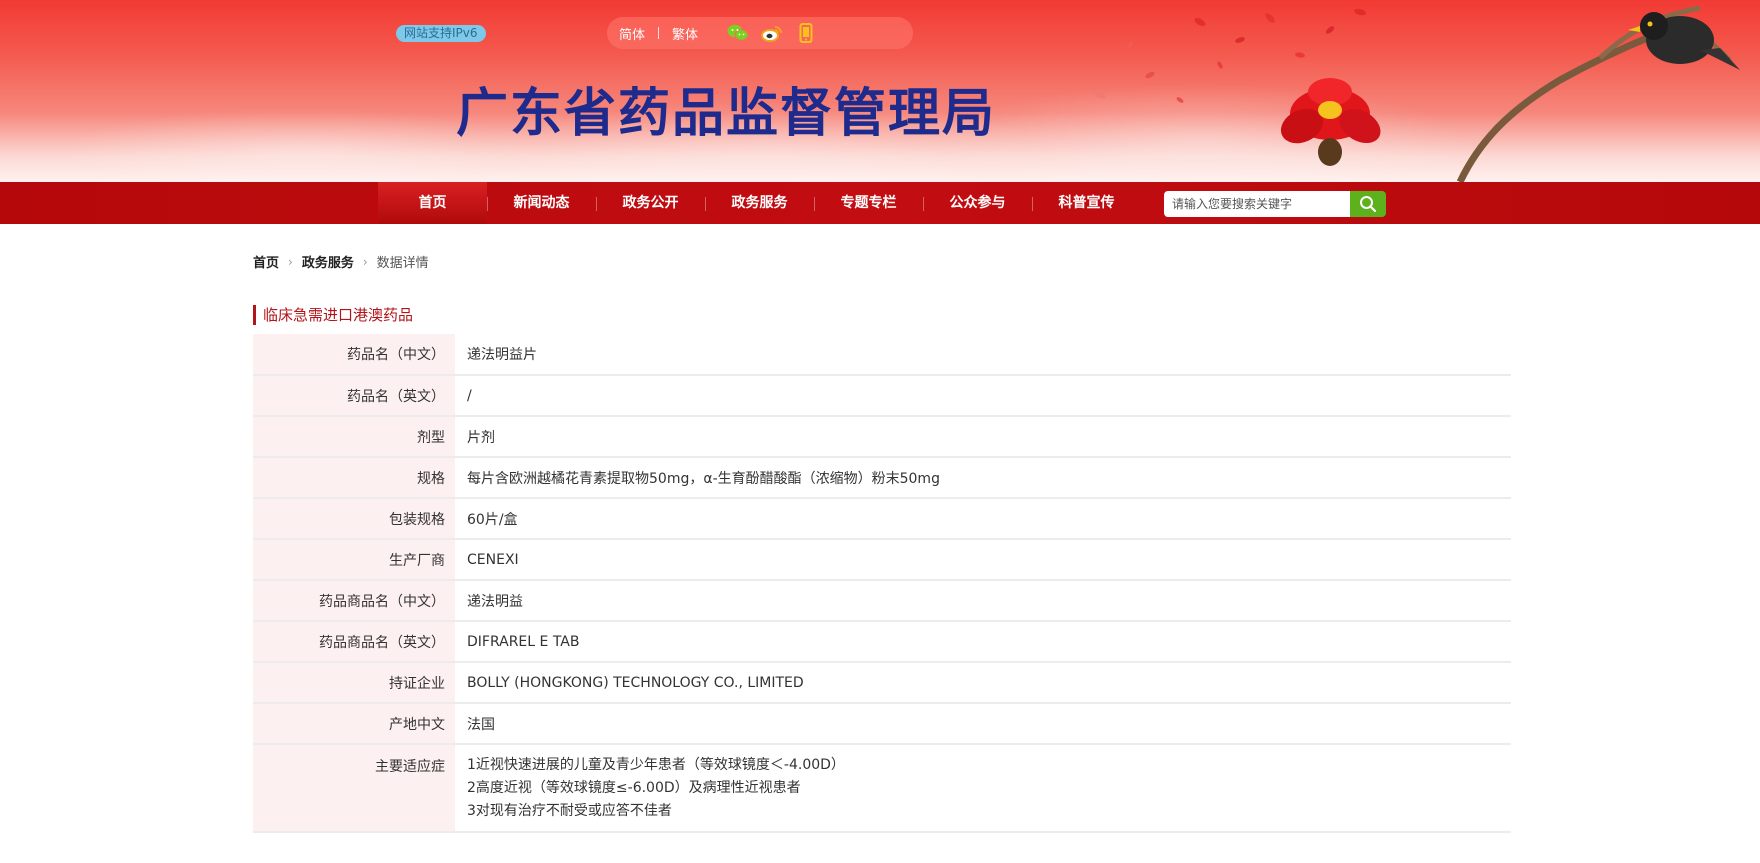 Image resolution: width=1760 pixels, height=863 pixels. Describe the element at coordinates (656, 765) in the screenshot. I see `indication-line: 1近视快速进展的儿童及青少年患者（等效球镜度＜-4.00D）` at that location.